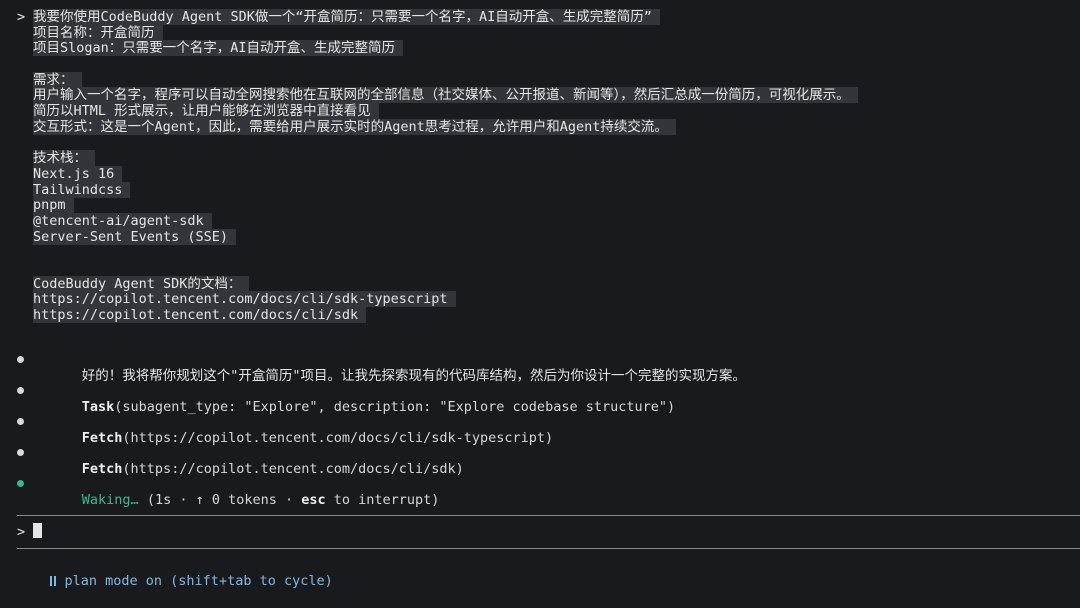 This screenshot has height=608, width=1080. Describe the element at coordinates (540, 48) in the screenshot. I see `prompt-line: 项目Slogan：只需要一个名字，AI自动开盒、生成完整简历` at that location.